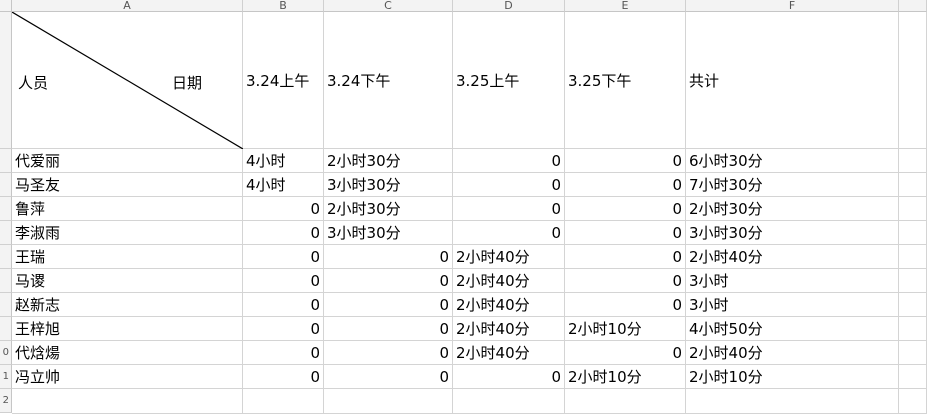  What do you see at coordinates (127, 209) in the screenshot?
I see `name-cell: 鲁萍` at bounding box center [127, 209].